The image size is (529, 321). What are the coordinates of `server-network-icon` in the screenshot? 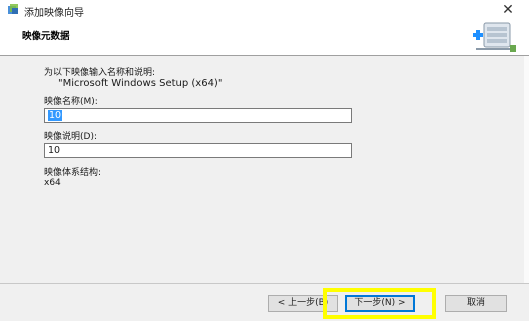 It's located at (494, 37).